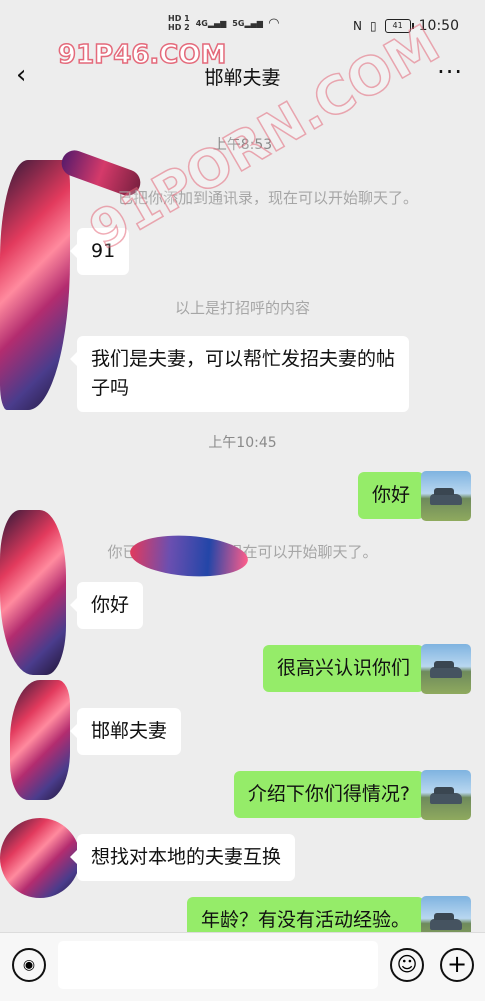 This screenshot has width=485, height=1001. I want to click on status-bar: HD 1 HD 2 4G▂▄▆ 5G▂▄▆ ◠ N ▯ 41 10:50, so click(242, 26).